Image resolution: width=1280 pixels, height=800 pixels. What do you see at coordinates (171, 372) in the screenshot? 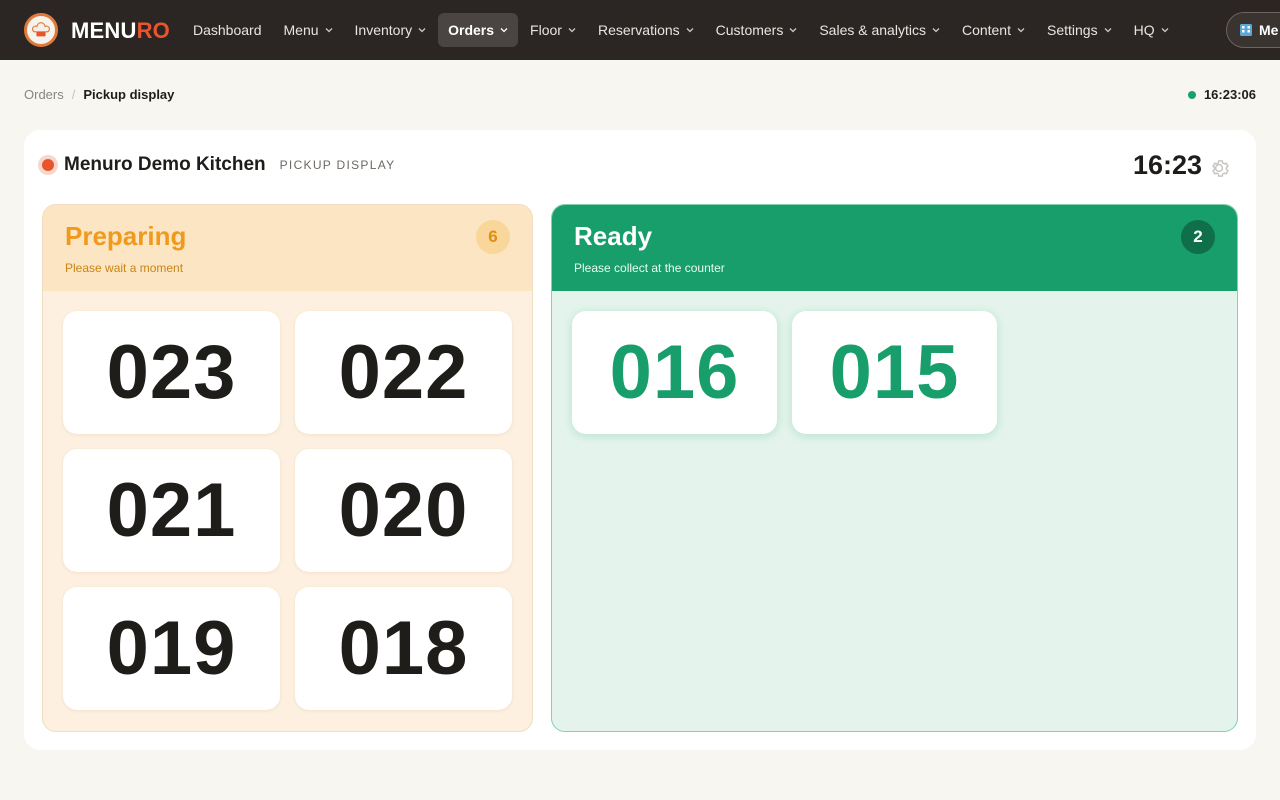
I see `order-number-tile: 023` at bounding box center [171, 372].